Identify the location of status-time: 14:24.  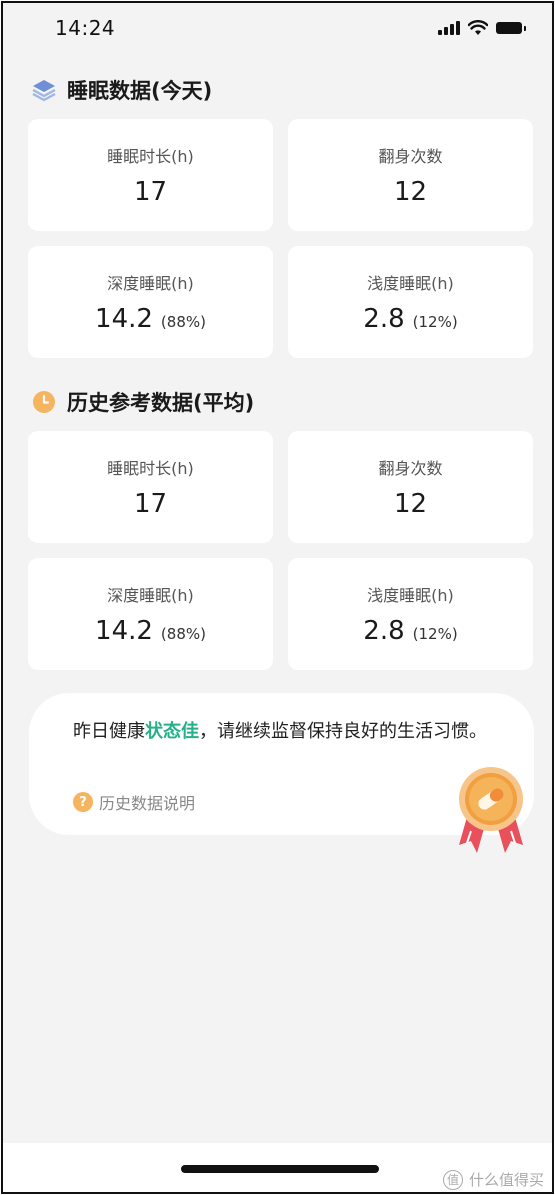
(85, 28).